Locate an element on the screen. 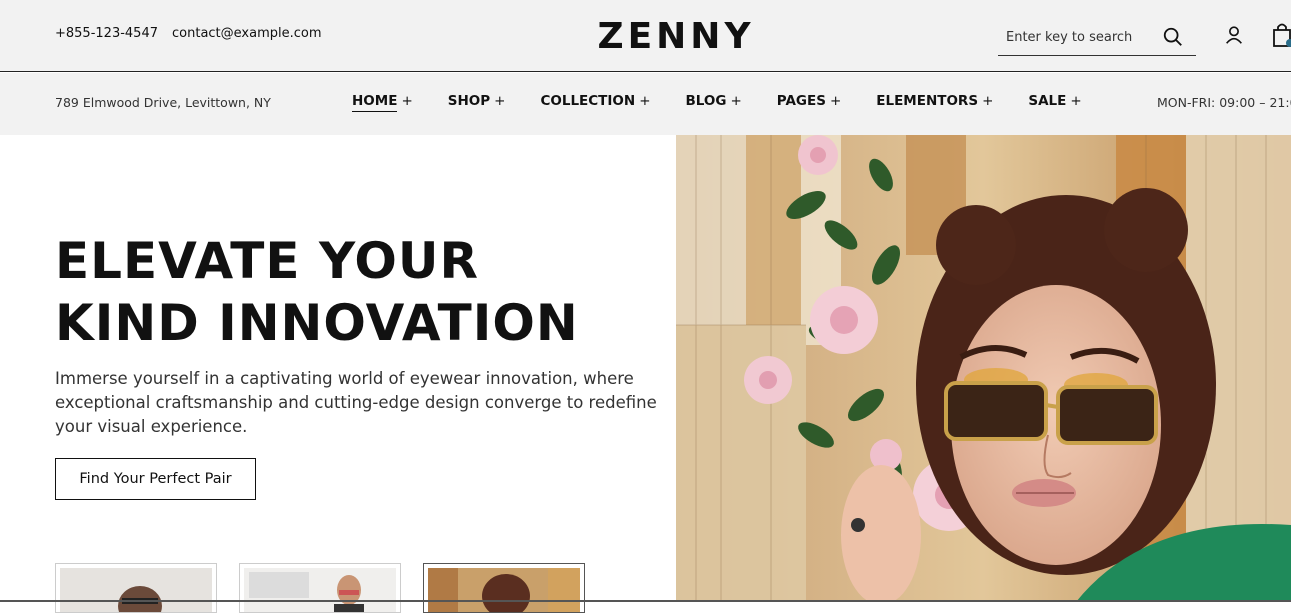 The height and width of the screenshot is (613, 1291). nav-item-shop: SHOP + is located at coordinates (477, 101).